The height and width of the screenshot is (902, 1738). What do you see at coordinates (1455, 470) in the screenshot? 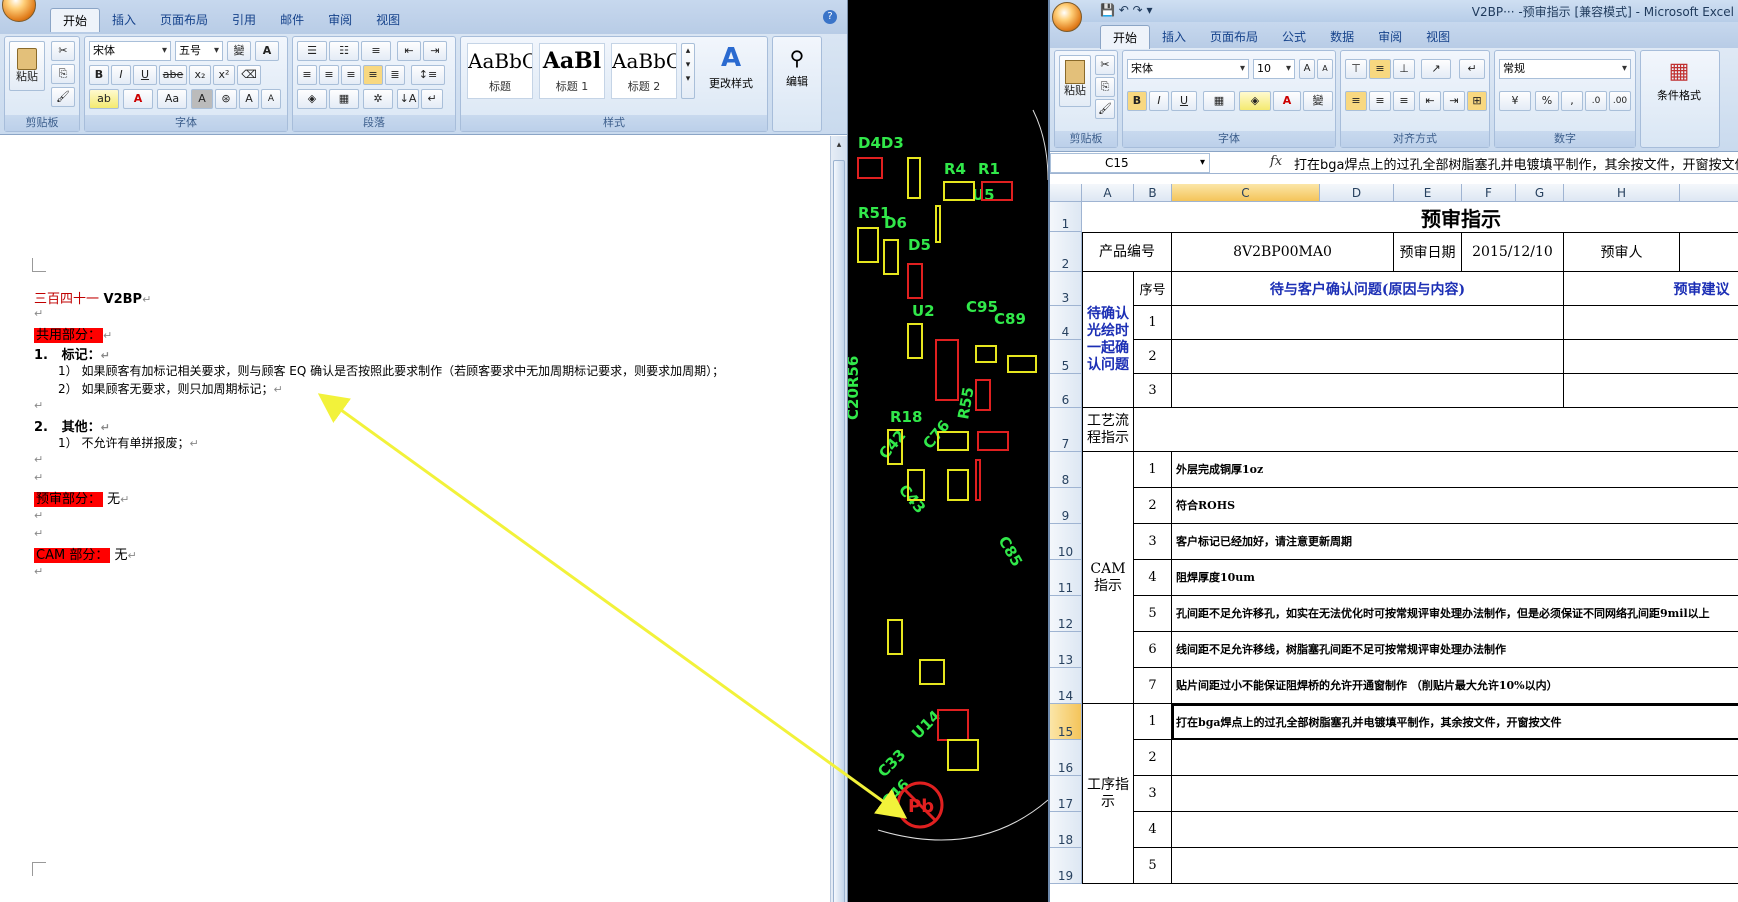
I see `cam-item-cell: 外层完成铜厚1oz` at bounding box center [1455, 470].